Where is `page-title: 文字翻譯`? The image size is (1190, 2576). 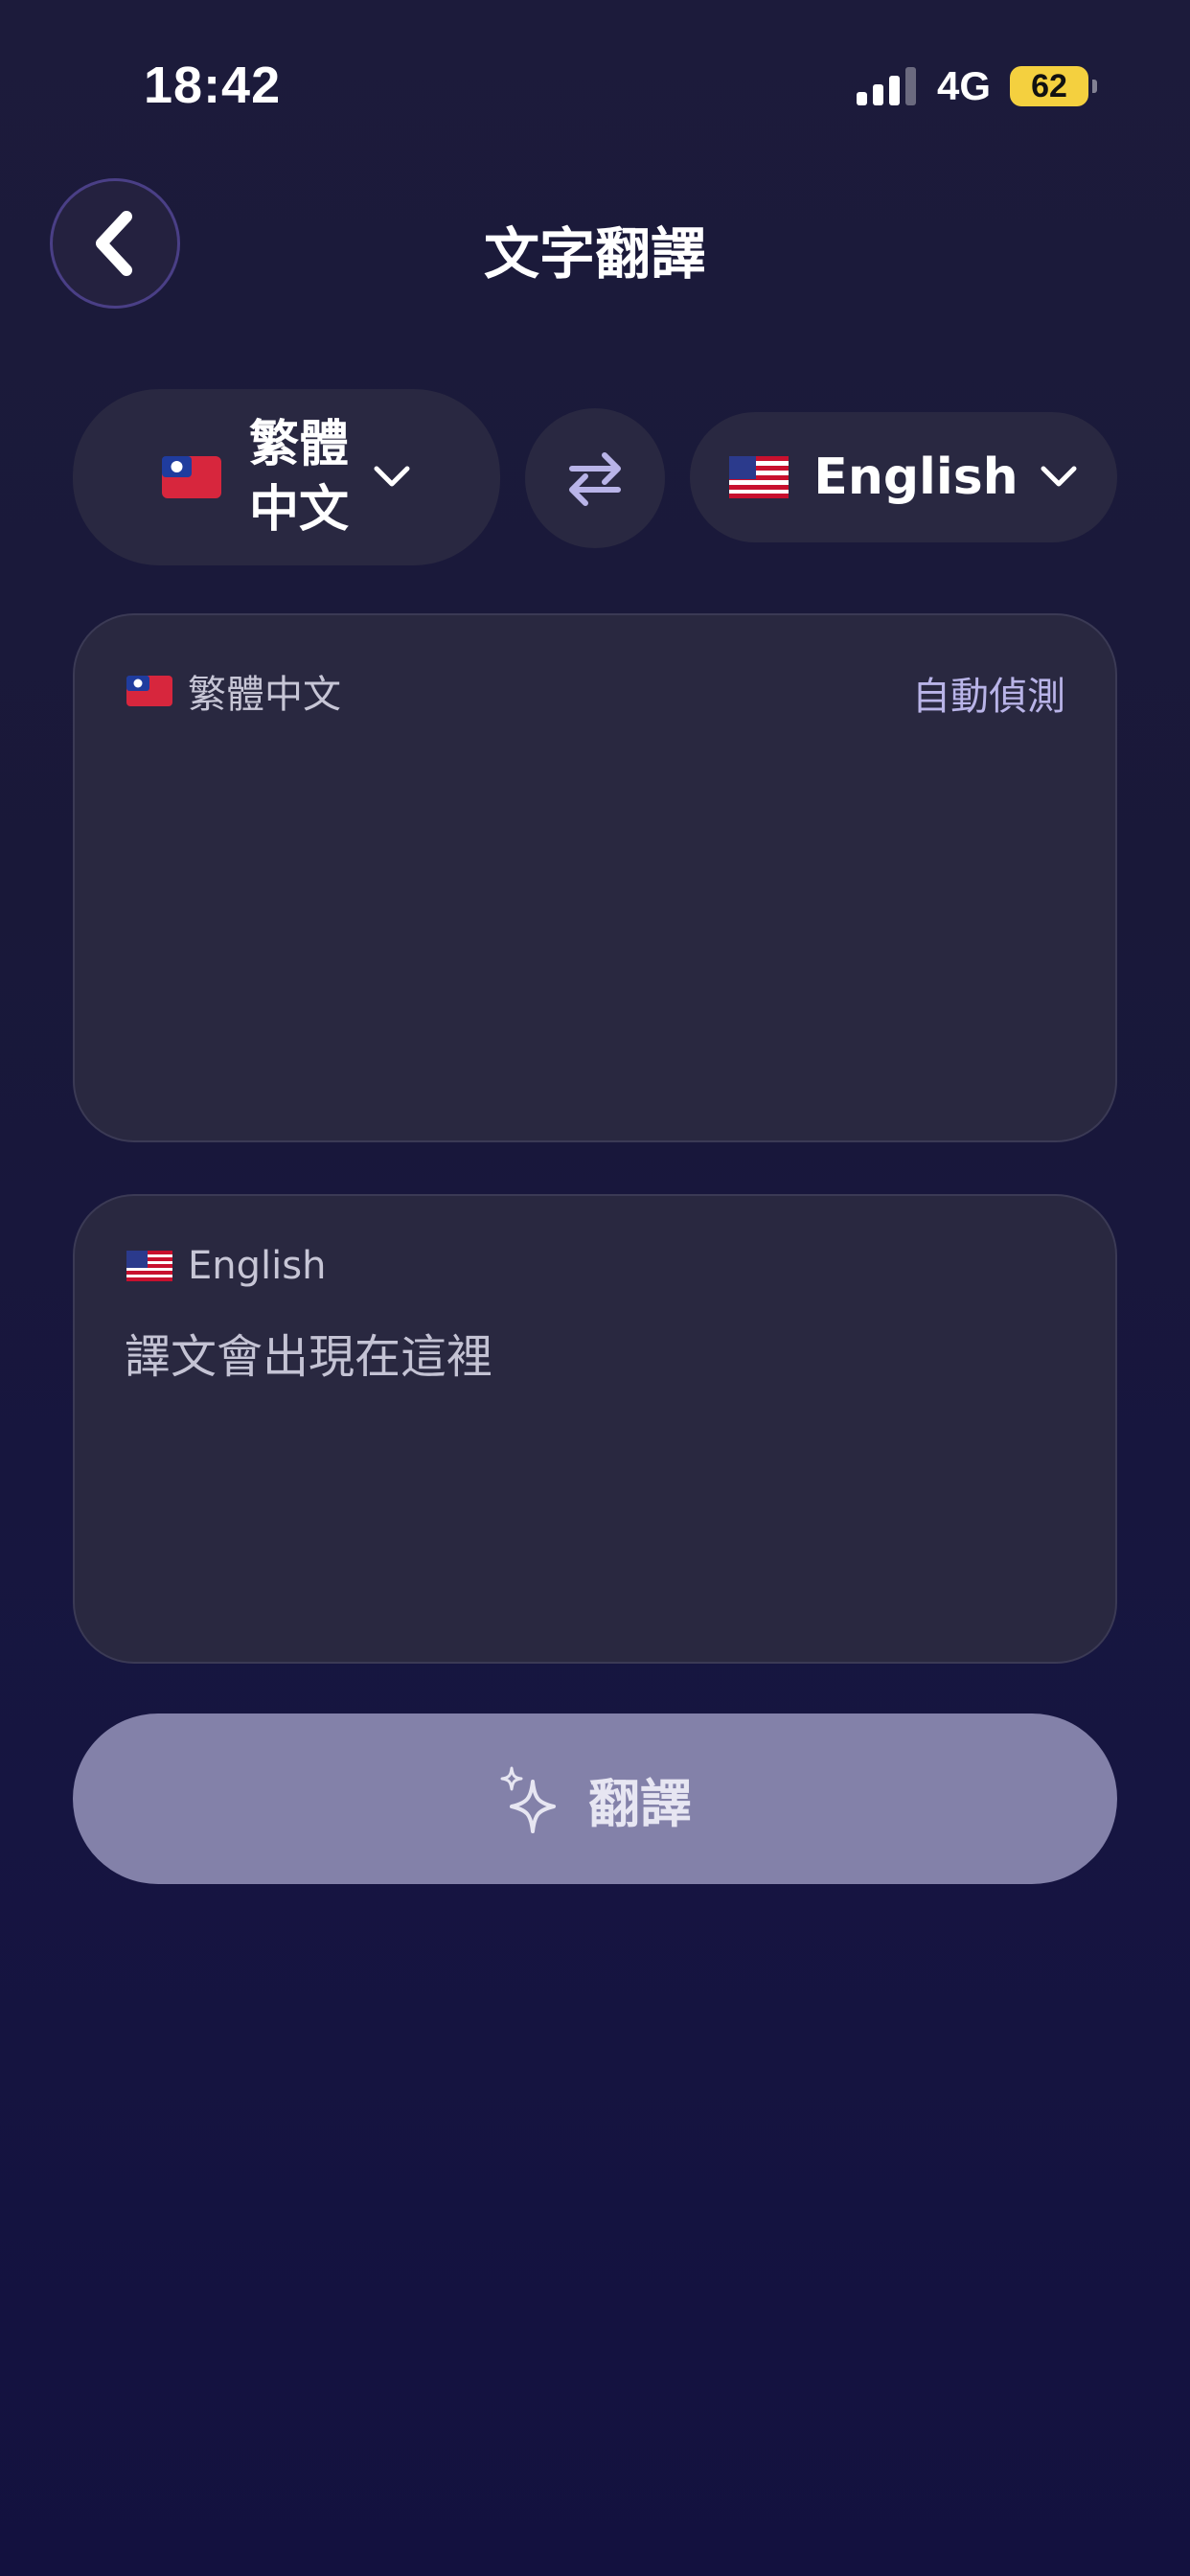
page-title: 文字翻譯 is located at coordinates (594, 254).